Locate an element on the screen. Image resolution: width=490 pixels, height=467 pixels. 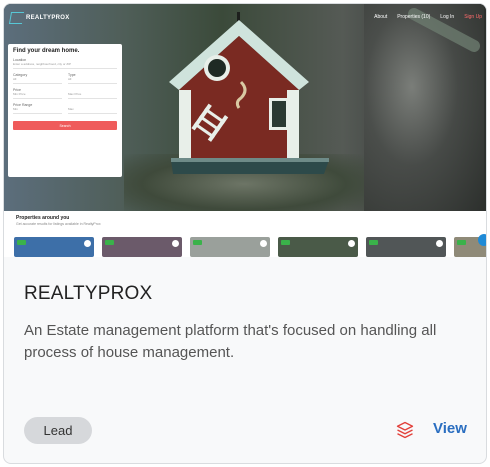
preview-nav-about: About is located at coordinates (381, 17).